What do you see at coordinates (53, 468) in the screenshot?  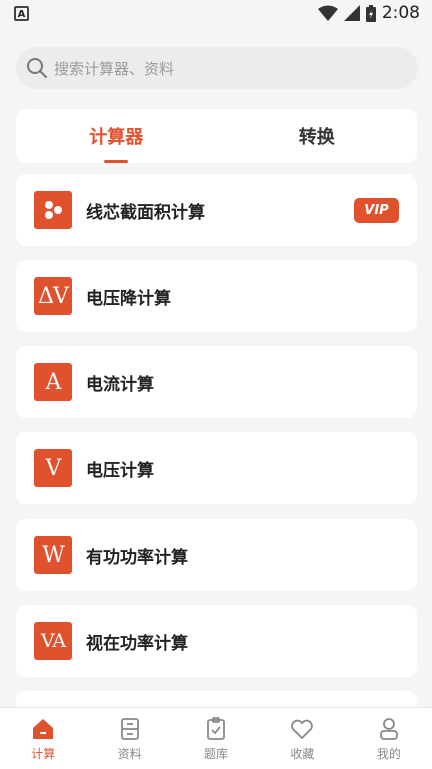 I see `volt-icon: V` at bounding box center [53, 468].